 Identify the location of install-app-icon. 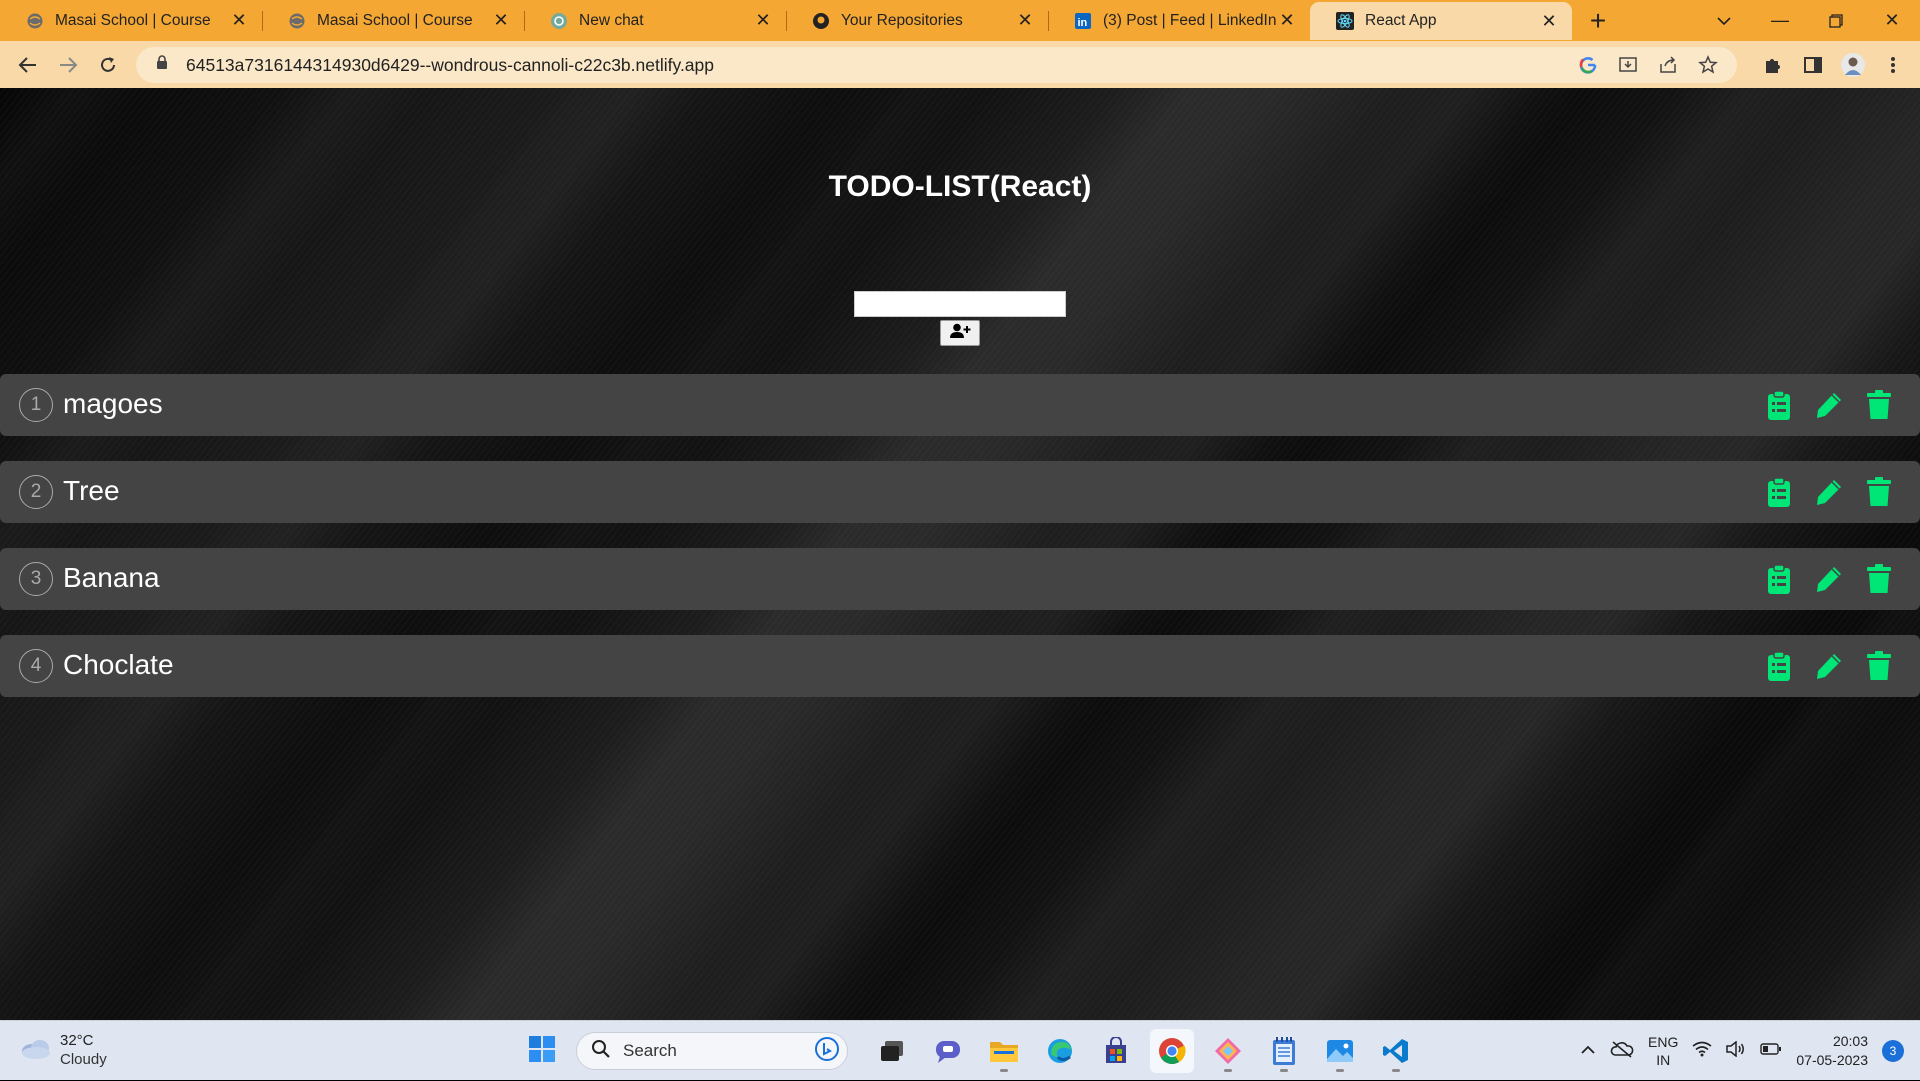
(1628, 65).